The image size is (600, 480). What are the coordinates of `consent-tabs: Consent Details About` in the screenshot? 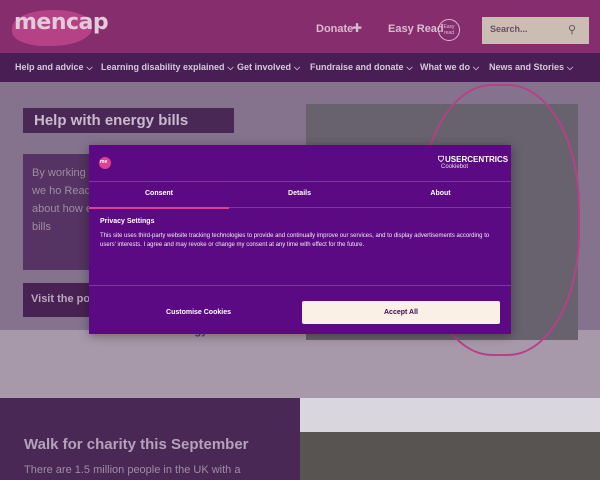 It's located at (300, 195).